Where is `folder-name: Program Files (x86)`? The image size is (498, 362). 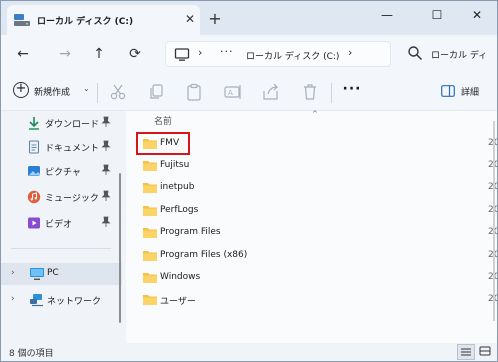
folder-name: Program Files (x86) is located at coordinates (204, 255).